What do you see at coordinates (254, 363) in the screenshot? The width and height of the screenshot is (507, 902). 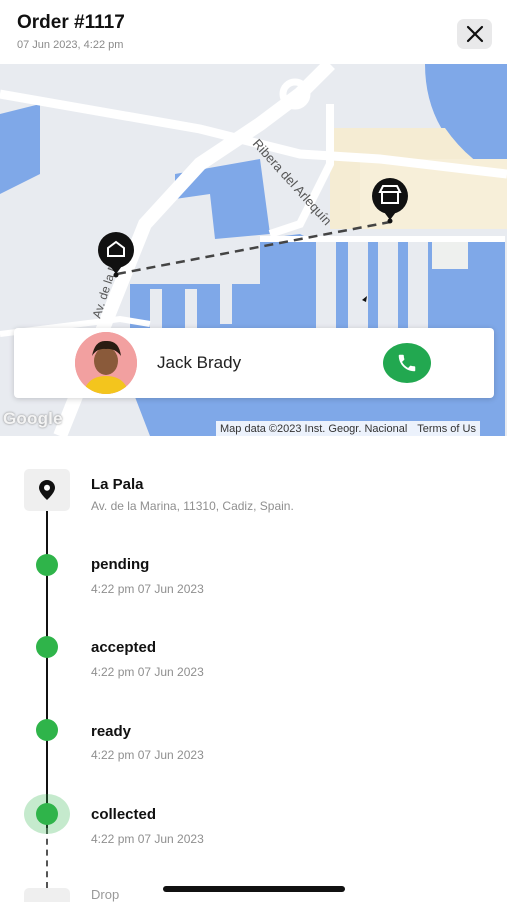 I see `courier-card: Jack Brady` at bounding box center [254, 363].